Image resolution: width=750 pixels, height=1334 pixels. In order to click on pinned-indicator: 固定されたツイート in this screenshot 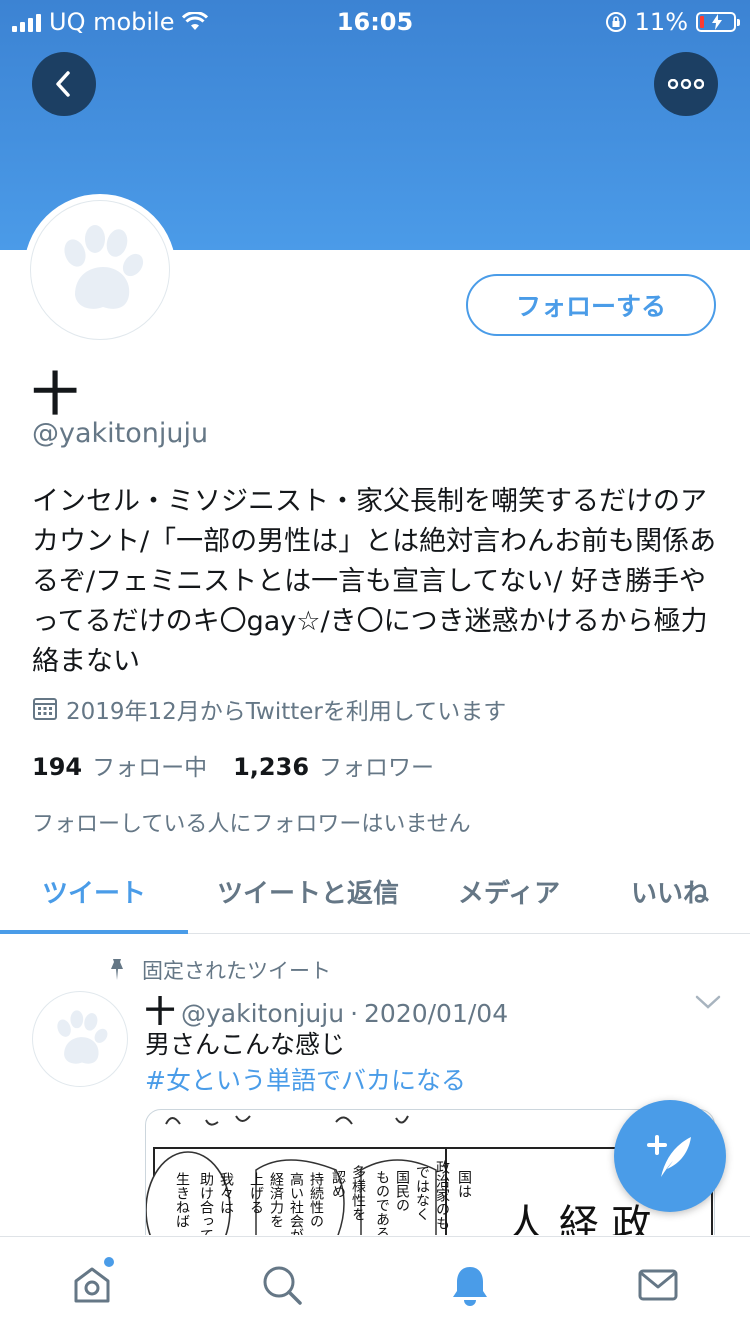, I will do `click(218, 970)`.